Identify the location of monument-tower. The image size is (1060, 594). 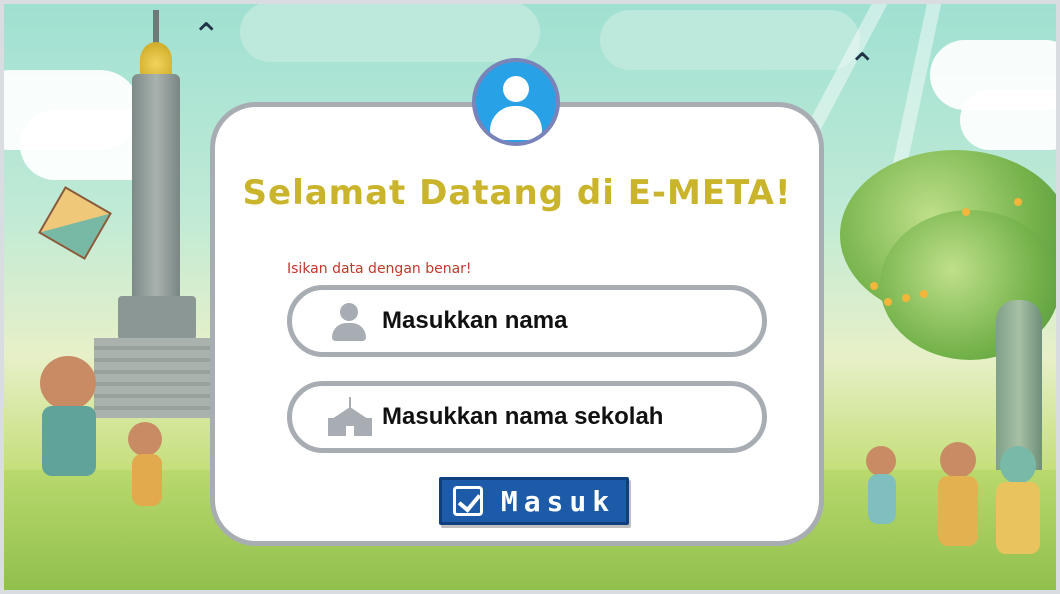
(156, 194).